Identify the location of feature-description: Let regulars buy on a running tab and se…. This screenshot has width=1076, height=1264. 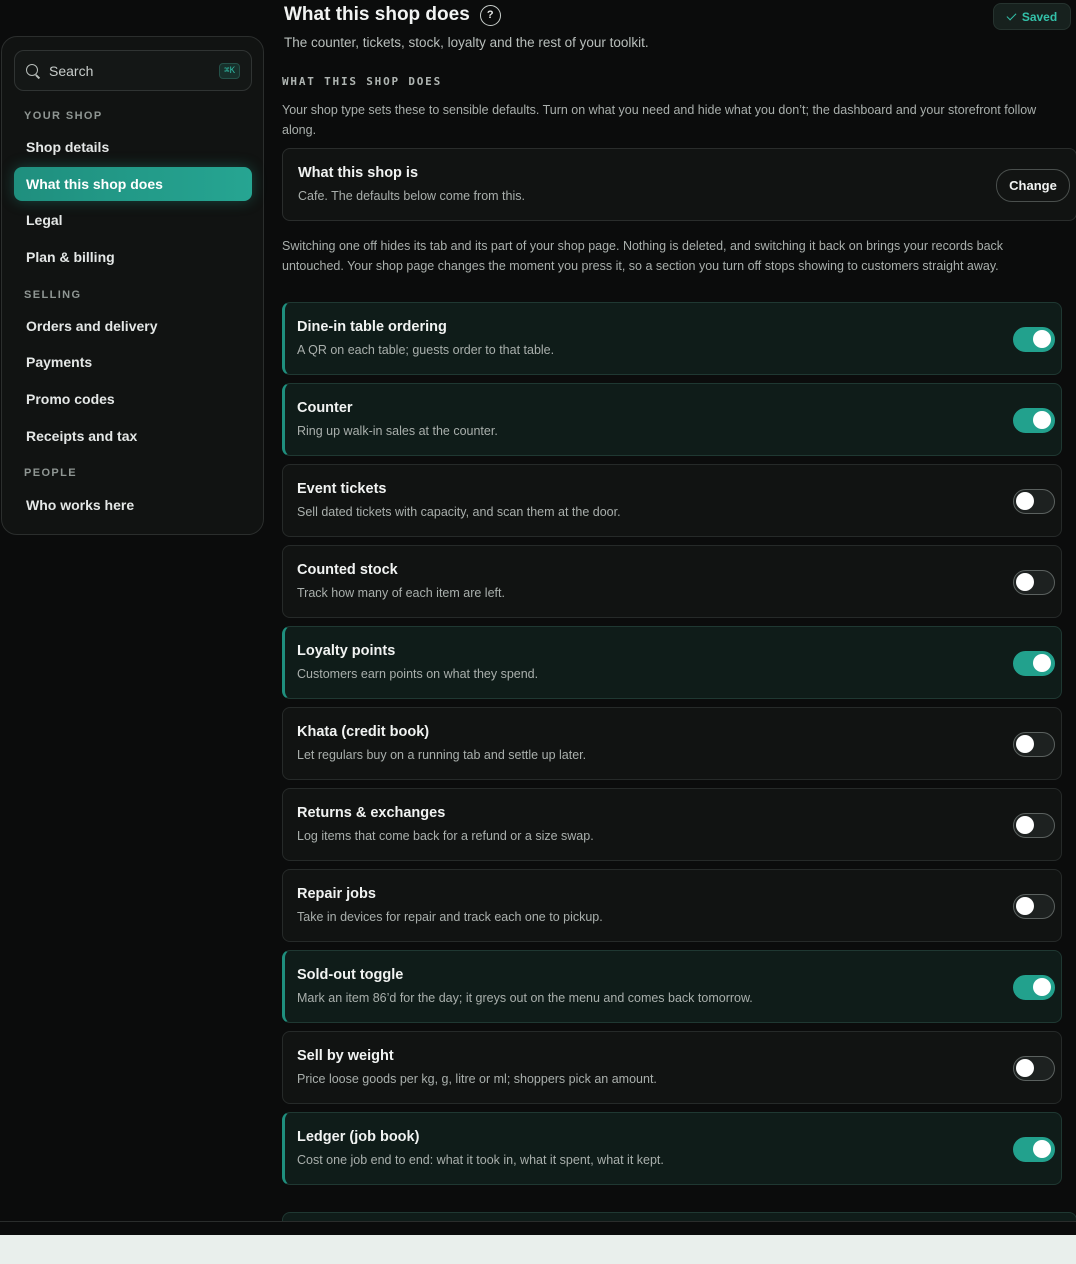
(442, 755).